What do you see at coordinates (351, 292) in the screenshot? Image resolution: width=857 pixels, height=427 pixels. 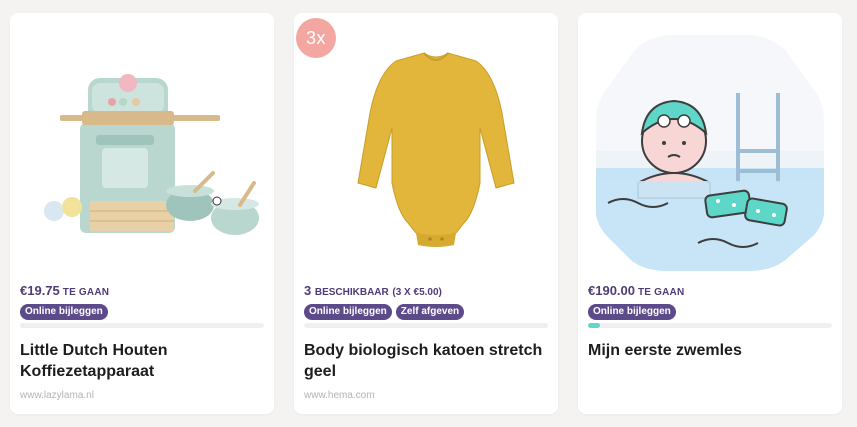 I see `available-label: BESCHIKBAAR` at bounding box center [351, 292].